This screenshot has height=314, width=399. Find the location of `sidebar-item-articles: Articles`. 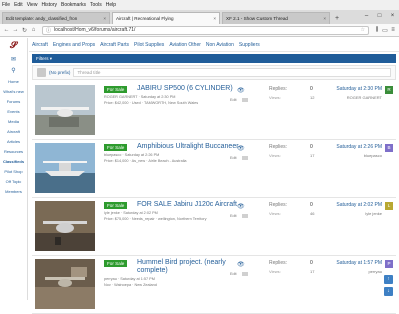

sidebar-item-articles: Articles is located at coordinates (13, 141).